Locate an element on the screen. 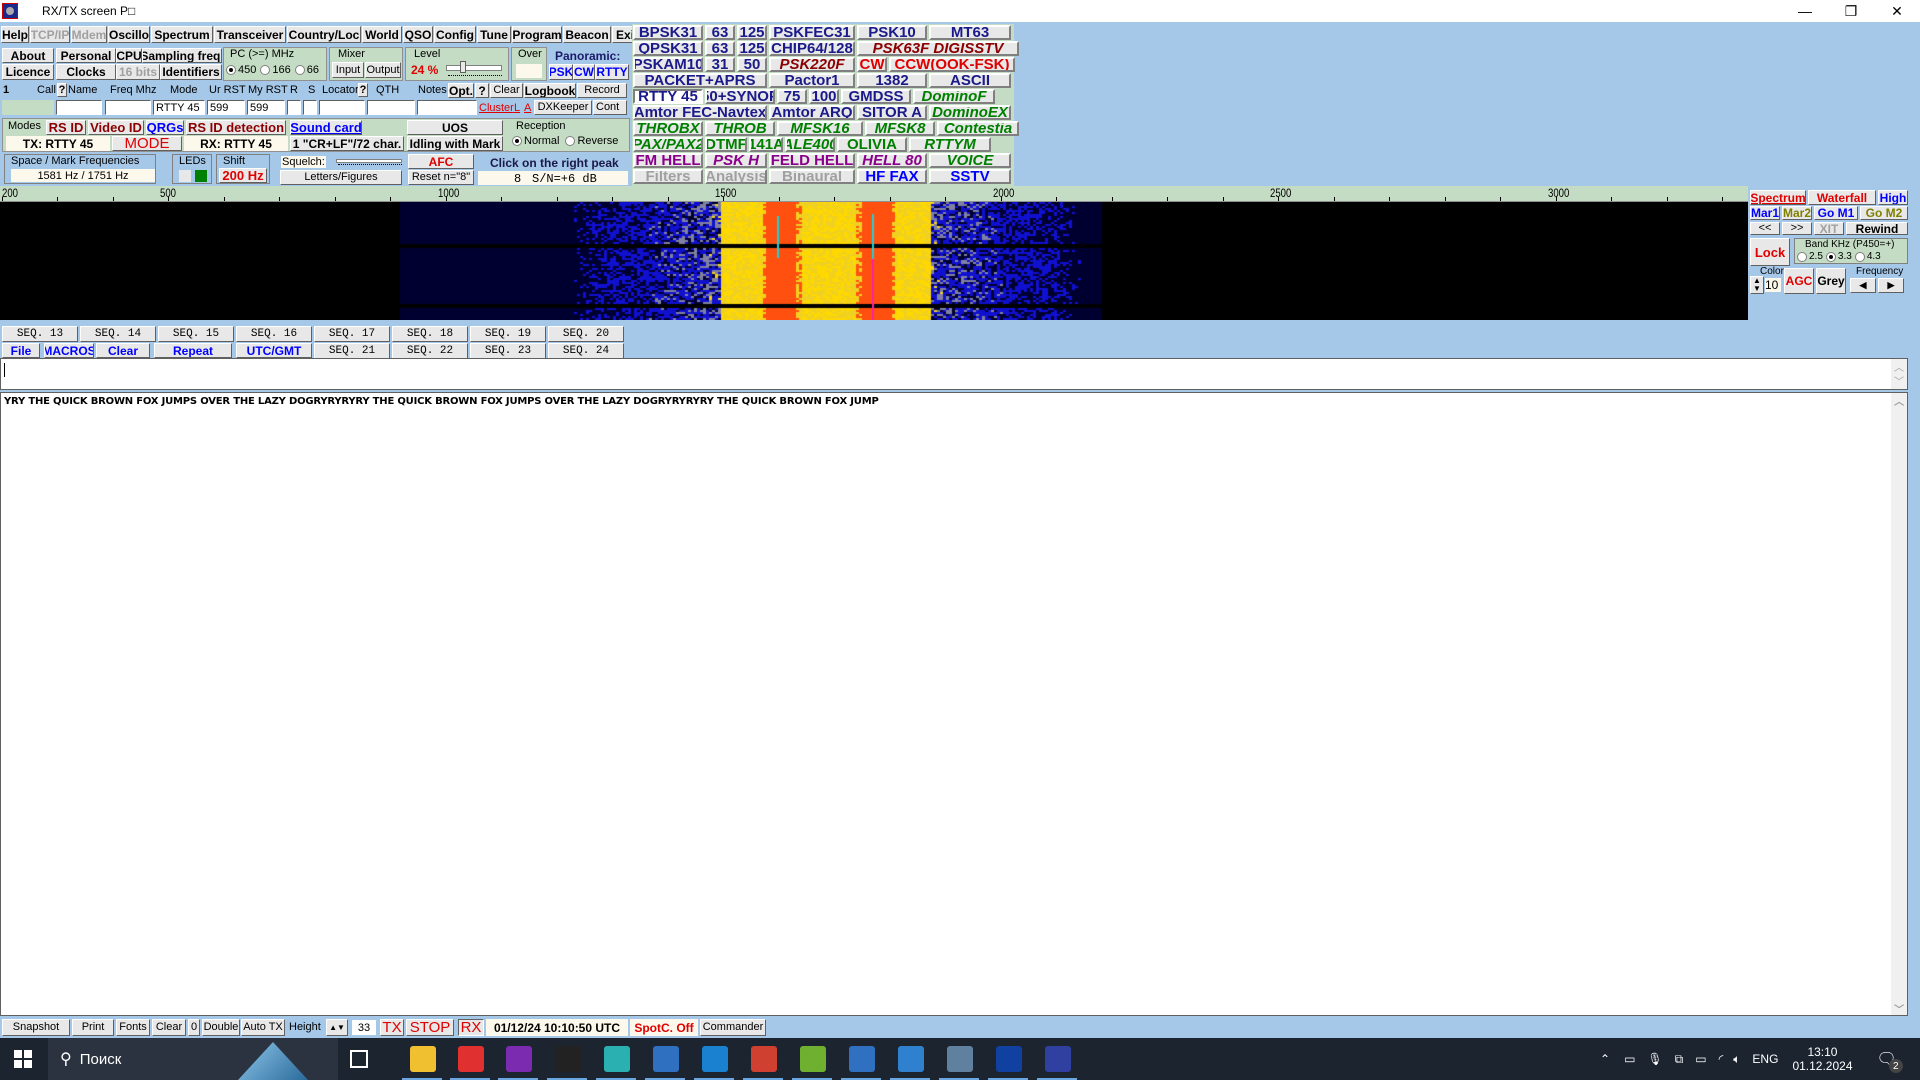 This screenshot has height=1080, width=1920. videoid-button: Video ID is located at coordinates (116, 127).